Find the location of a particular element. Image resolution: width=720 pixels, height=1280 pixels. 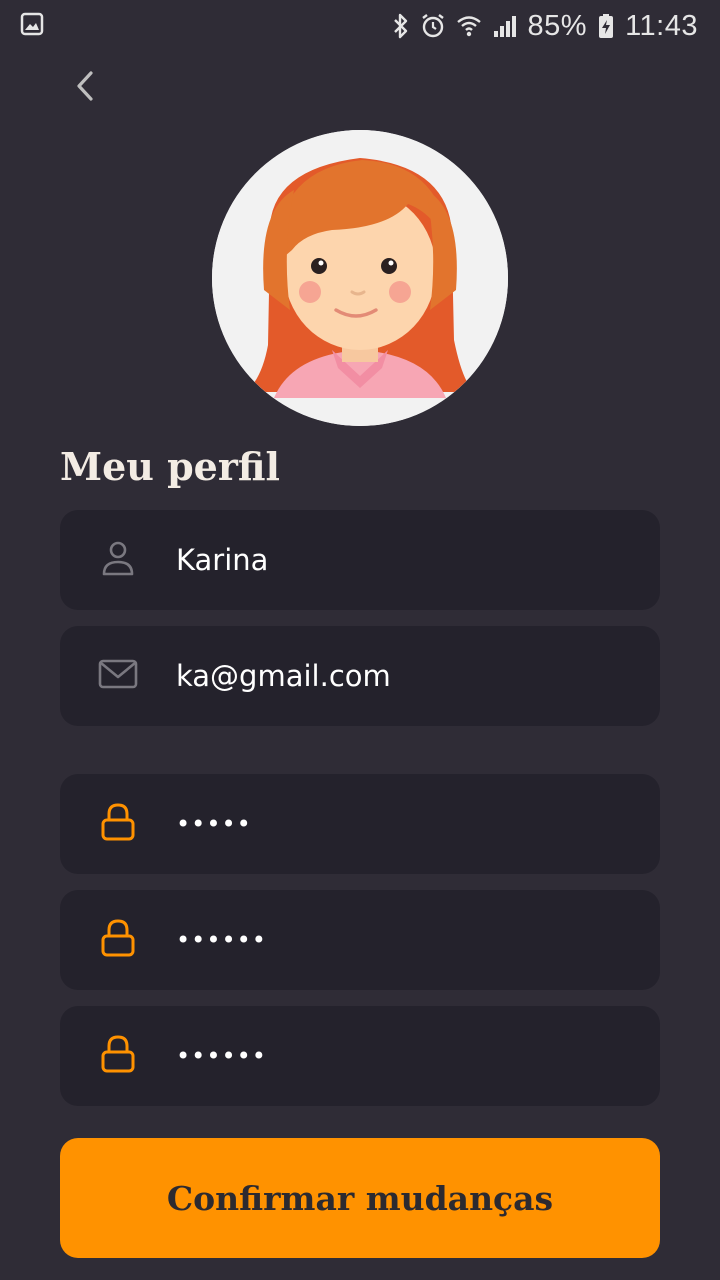

signal-icon is located at coordinates (505, 26).